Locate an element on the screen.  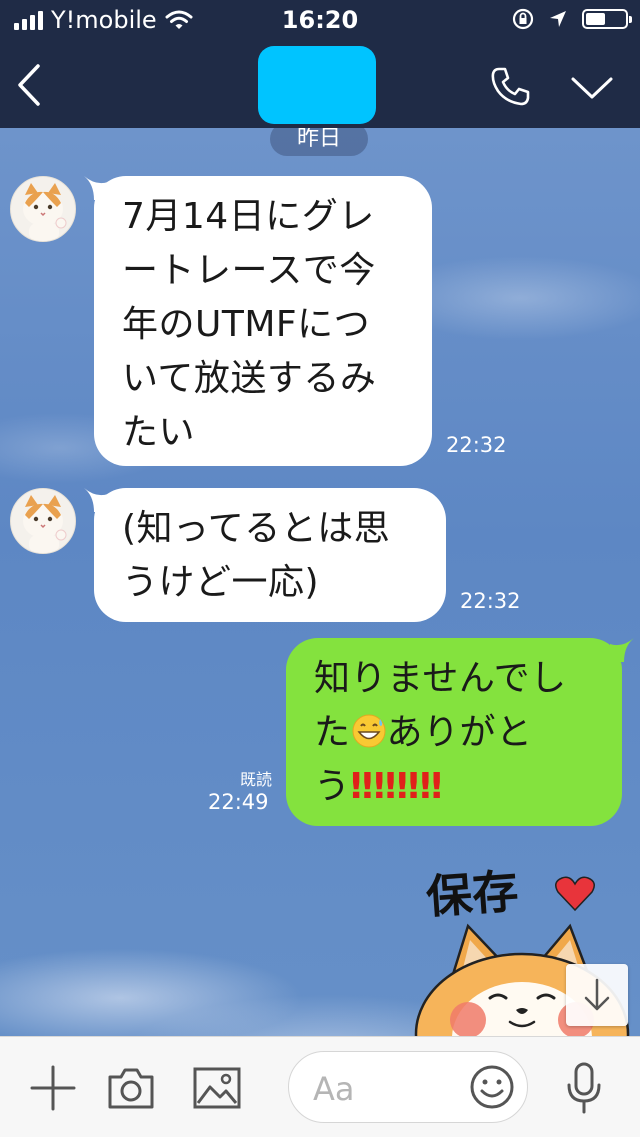
message-line: 年のUTMFにつ is located at coordinates (246, 324).